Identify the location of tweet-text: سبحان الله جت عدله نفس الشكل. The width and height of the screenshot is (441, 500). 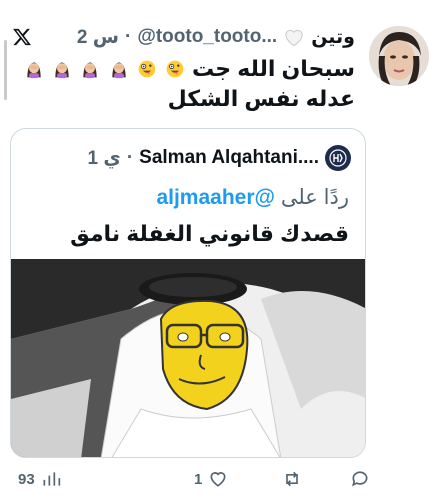
(185, 84).